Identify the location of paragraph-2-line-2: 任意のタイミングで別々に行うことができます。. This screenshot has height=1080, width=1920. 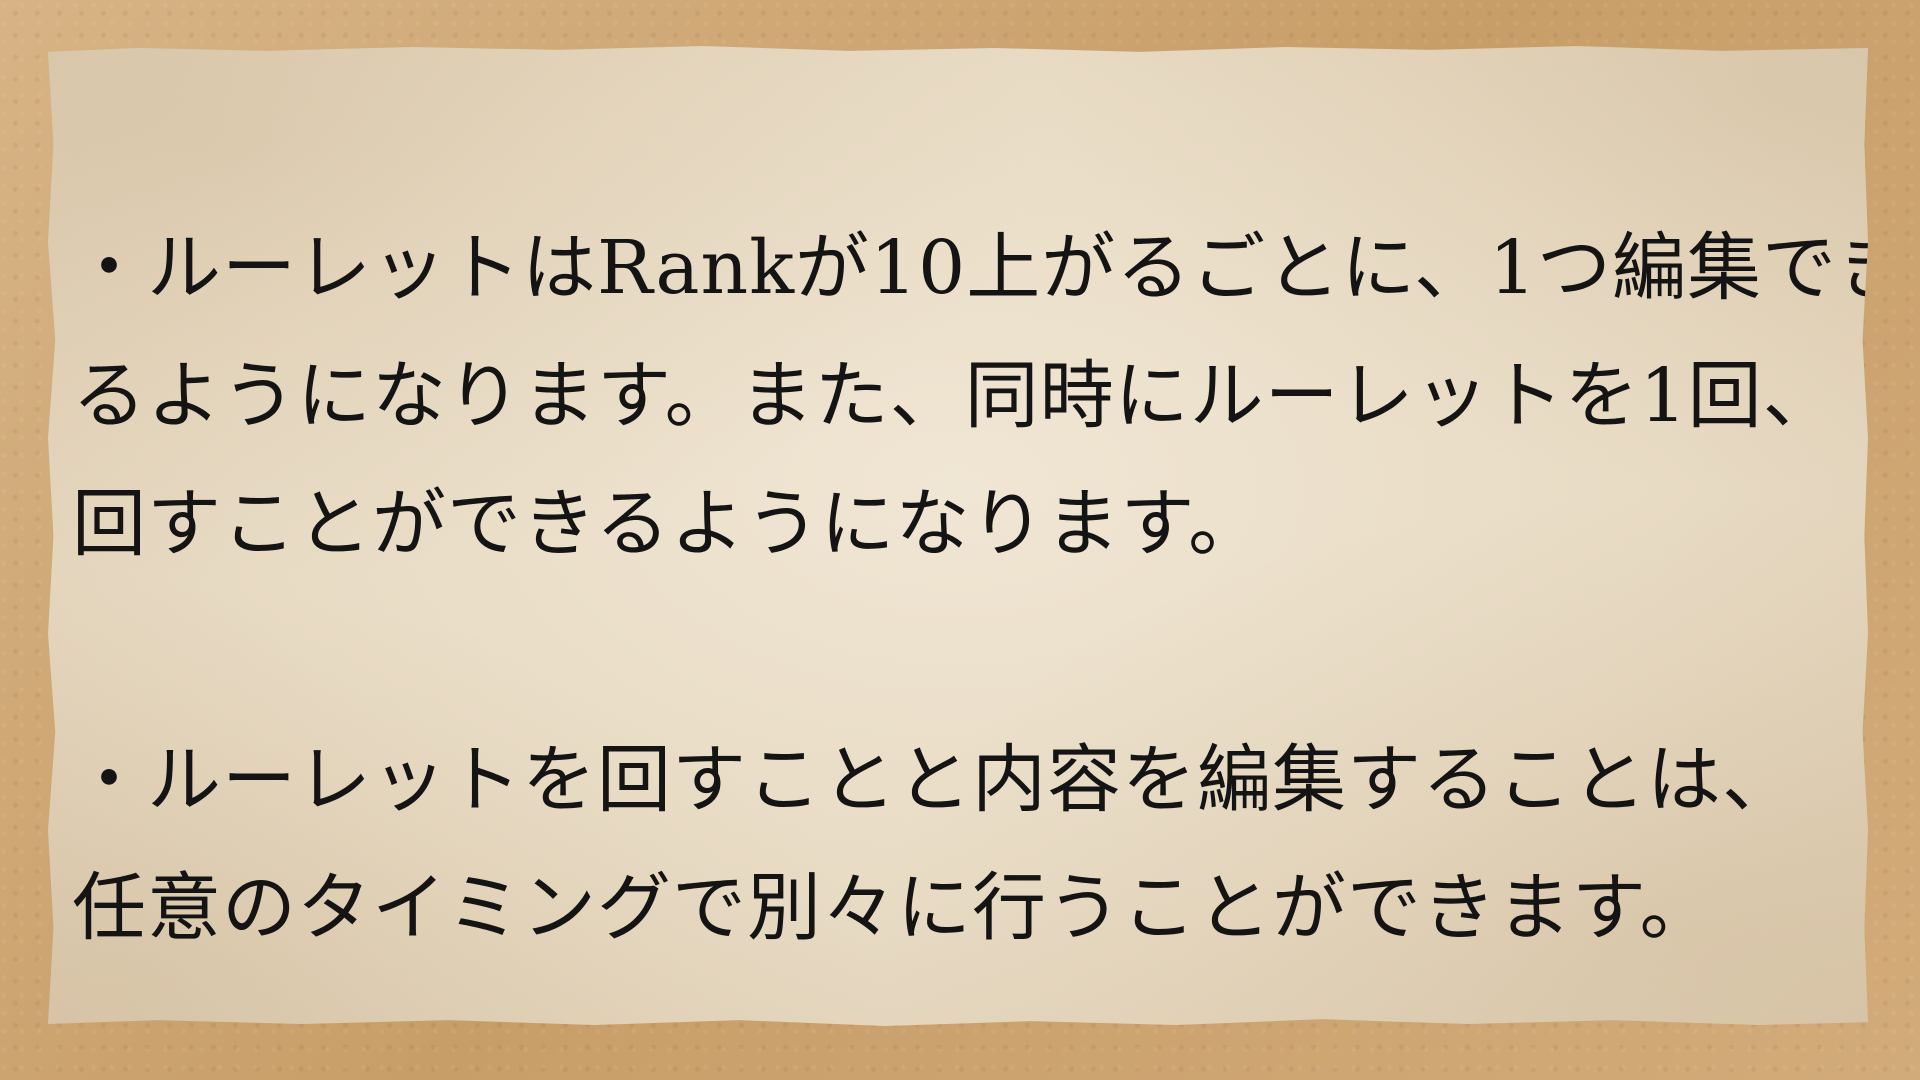
(893, 908).